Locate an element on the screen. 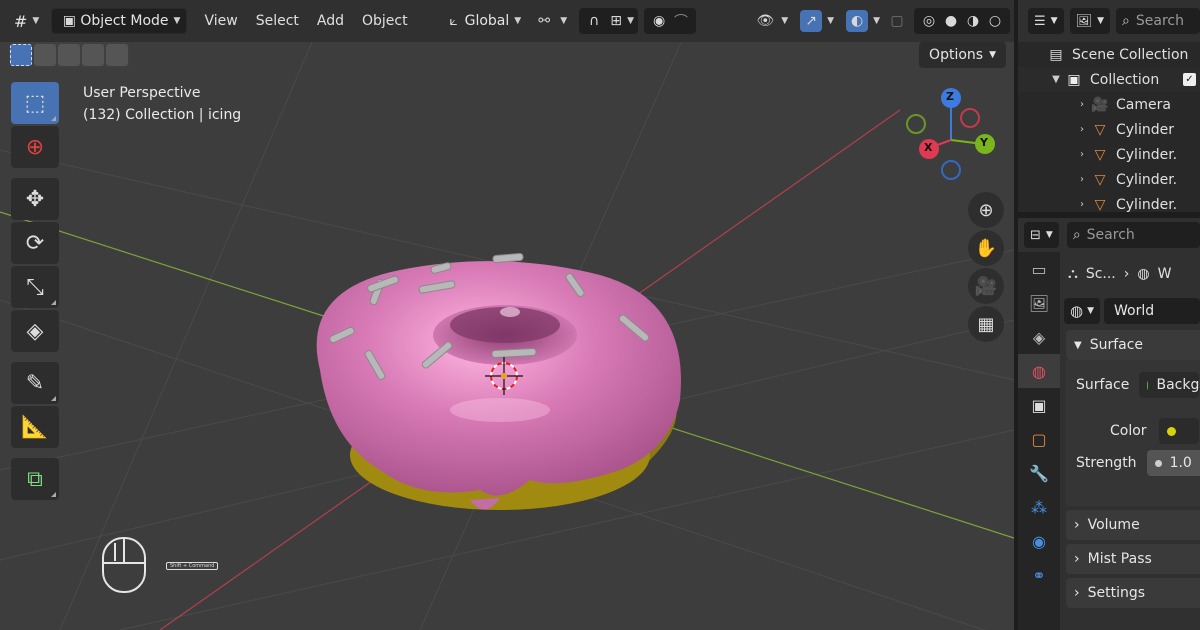 The image size is (1200, 630). solid-shading-icon: ● is located at coordinates (951, 21).